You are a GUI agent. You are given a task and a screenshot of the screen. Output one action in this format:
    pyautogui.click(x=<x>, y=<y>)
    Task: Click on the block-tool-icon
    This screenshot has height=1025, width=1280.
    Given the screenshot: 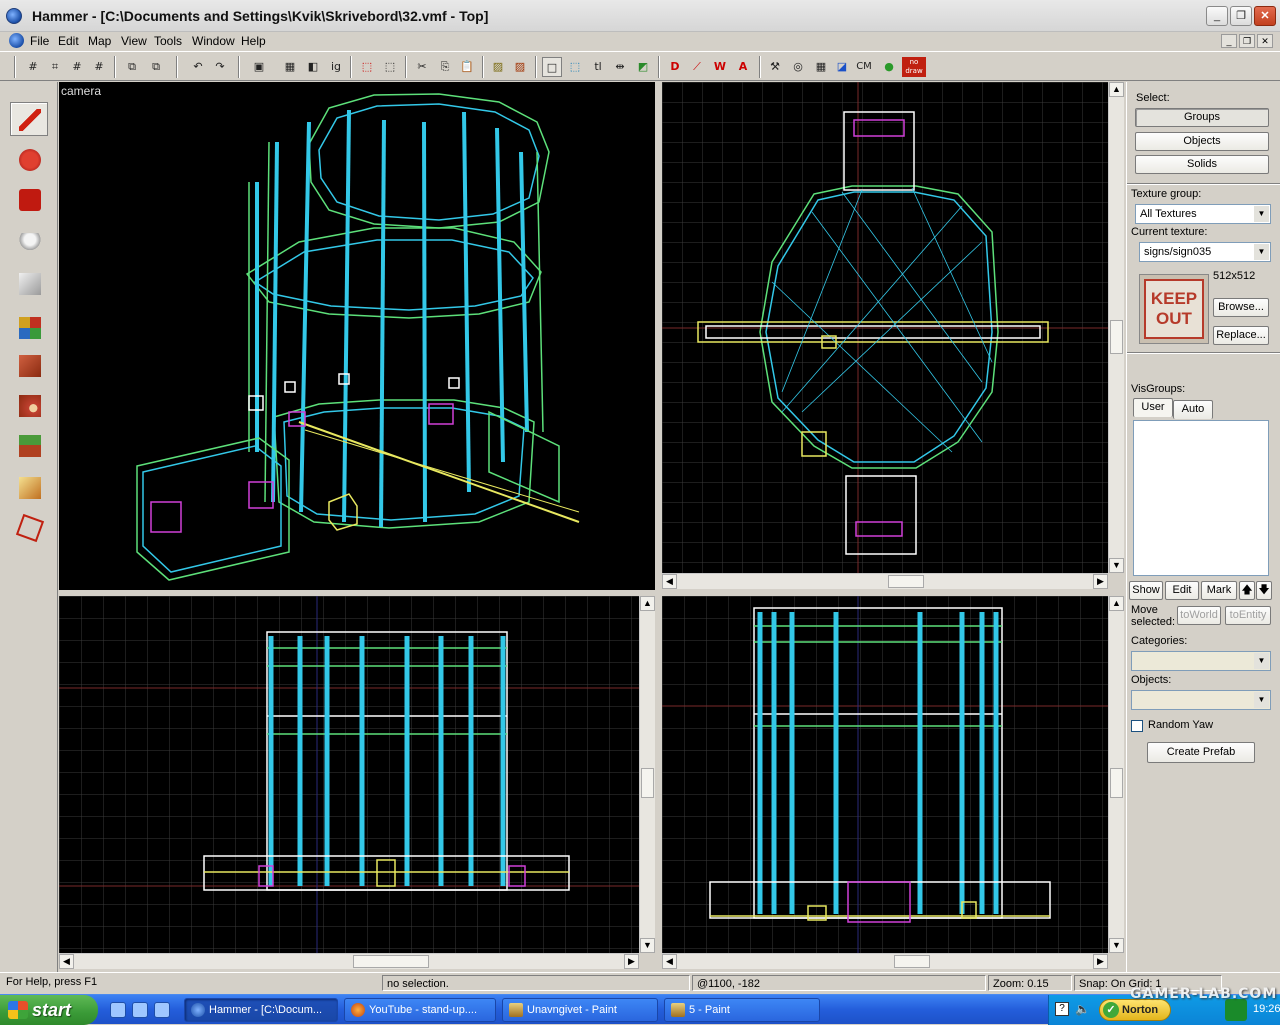 What is the action you would take?
    pyautogui.click(x=29, y=283)
    